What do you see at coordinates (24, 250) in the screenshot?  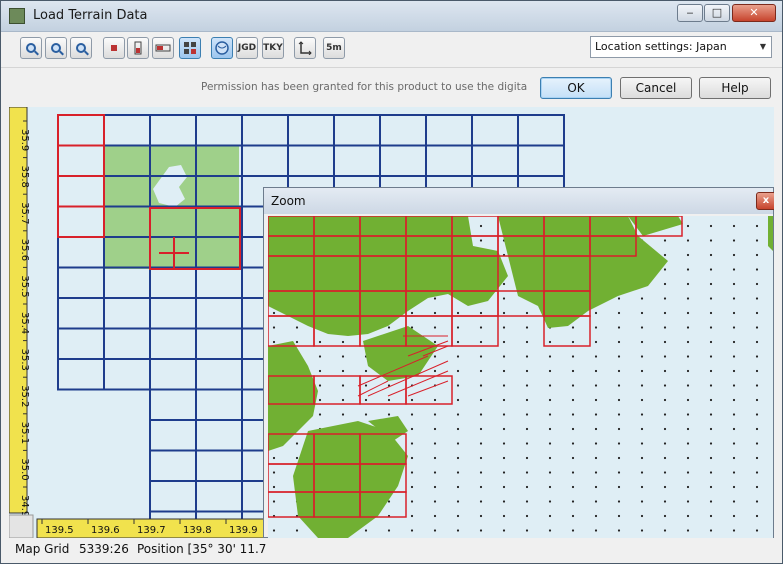 I see `lat-tick-label: 35.6` at bounding box center [24, 250].